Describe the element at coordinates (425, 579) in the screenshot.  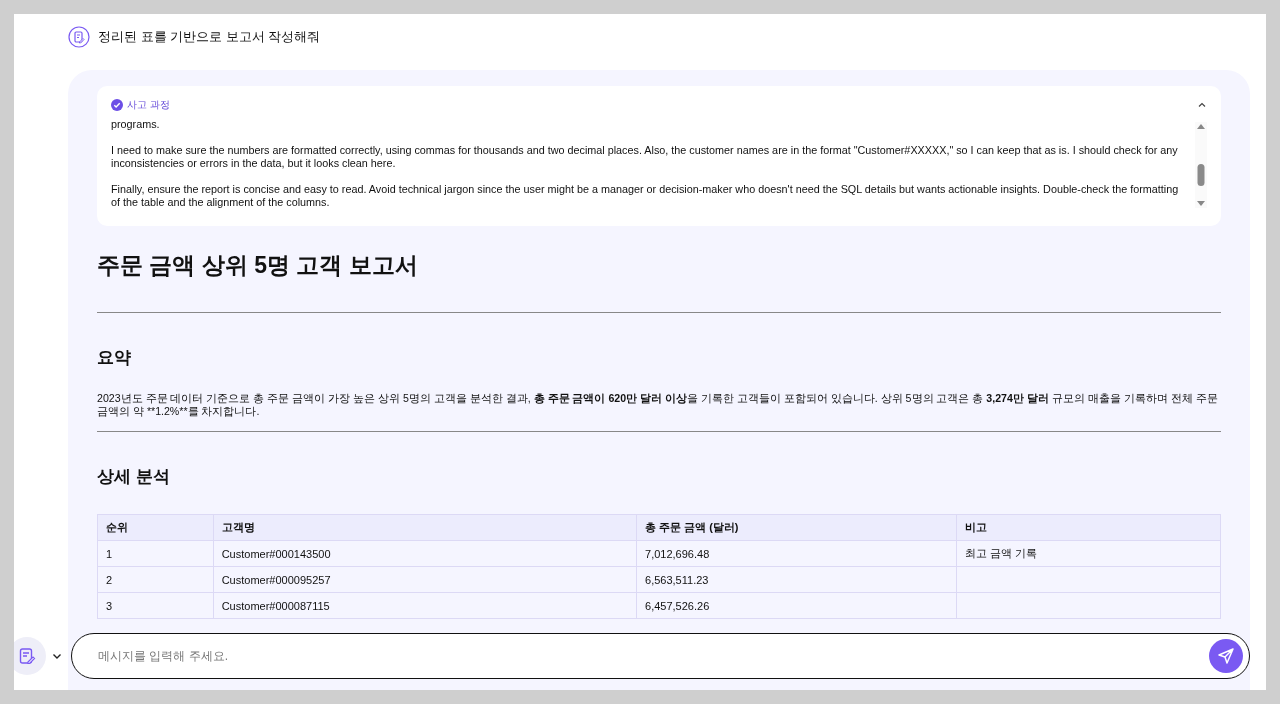
I see `table-cell: Customer#000095257` at that location.